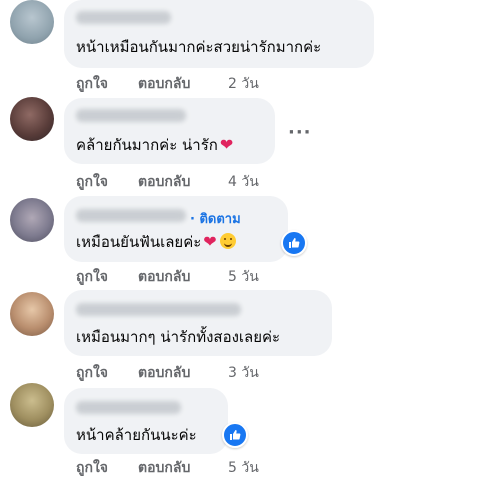 The image size is (484, 480). Describe the element at coordinates (215, 218) in the screenshot. I see `follow-button: · ติดตาม` at that location.